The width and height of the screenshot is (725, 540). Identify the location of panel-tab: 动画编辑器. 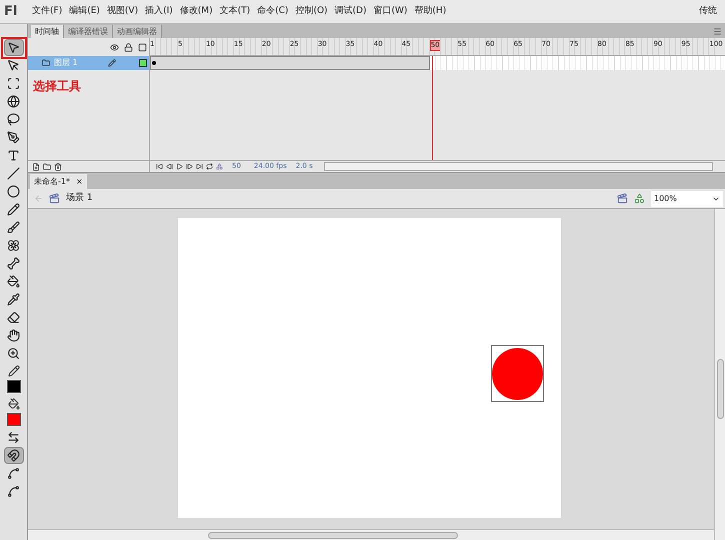
(137, 31).